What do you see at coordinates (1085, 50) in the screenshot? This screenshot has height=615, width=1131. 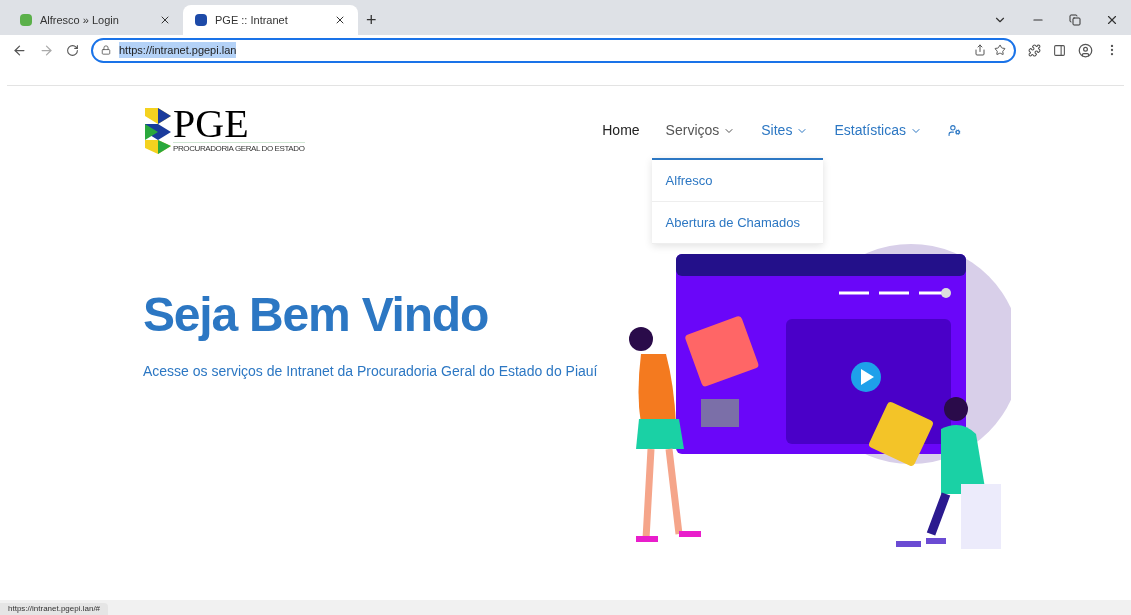 I see `profile-icon` at bounding box center [1085, 50].